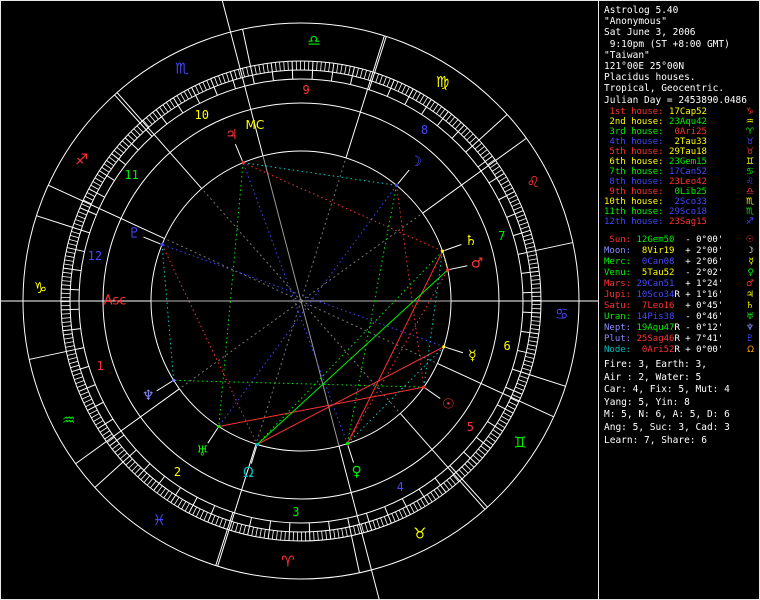 The image size is (760, 600). Describe the element at coordinates (627, 55) in the screenshot. I see `header-line-5: "Taiwan"` at that location.